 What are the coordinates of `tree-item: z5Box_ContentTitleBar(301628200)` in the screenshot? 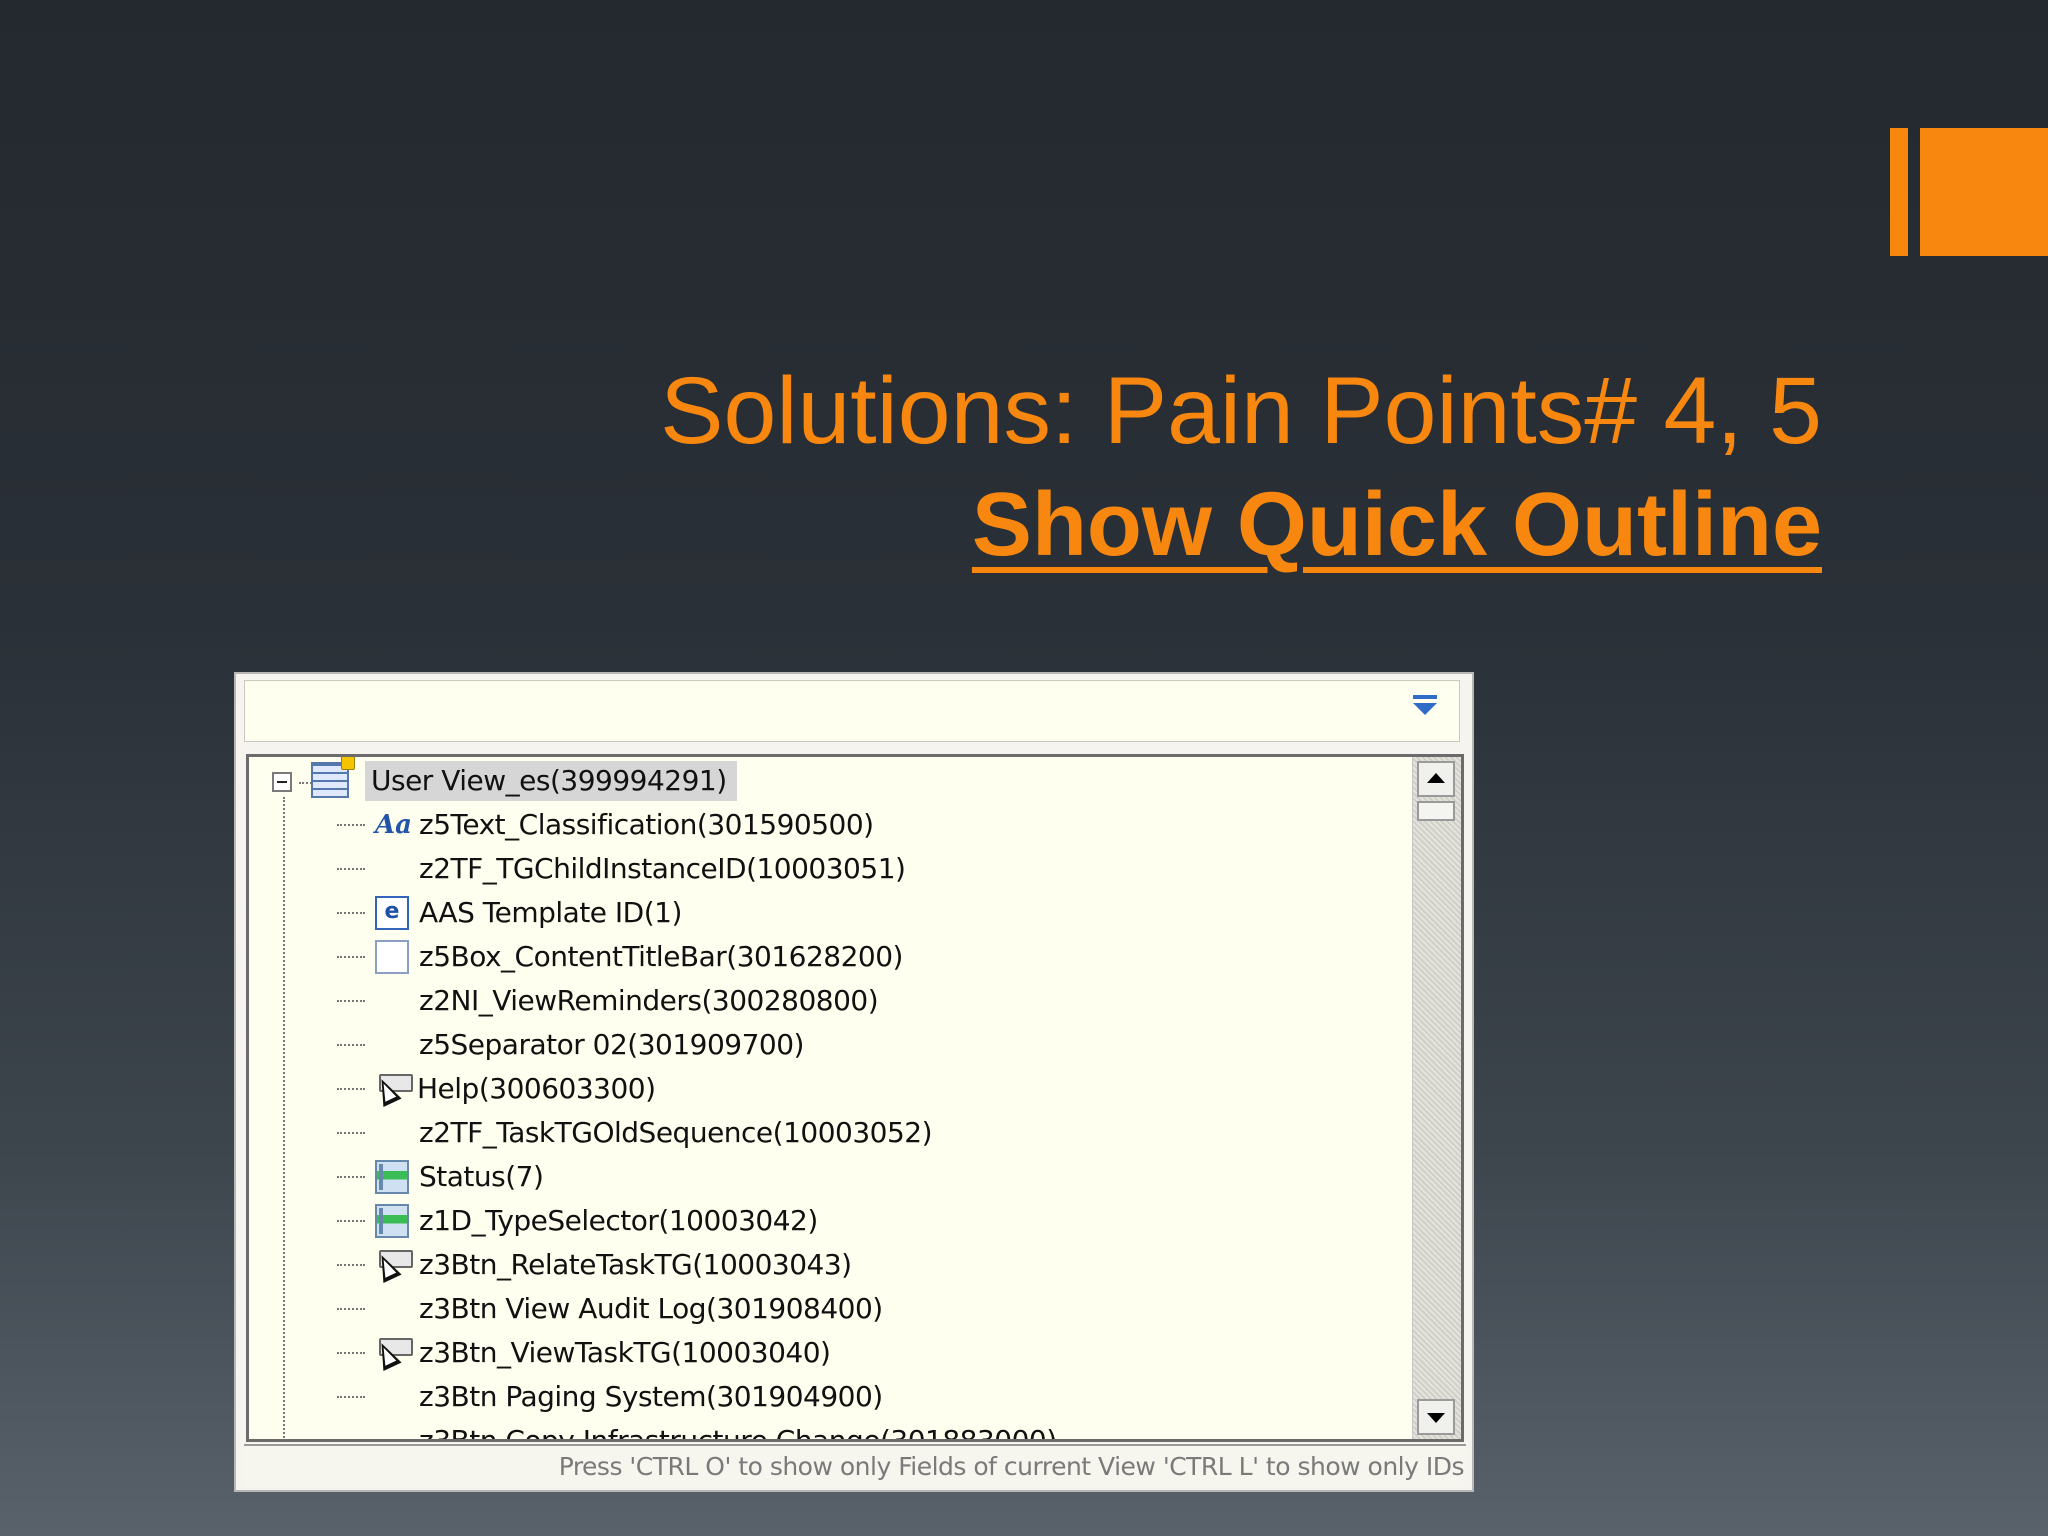 It's located at (830, 957).